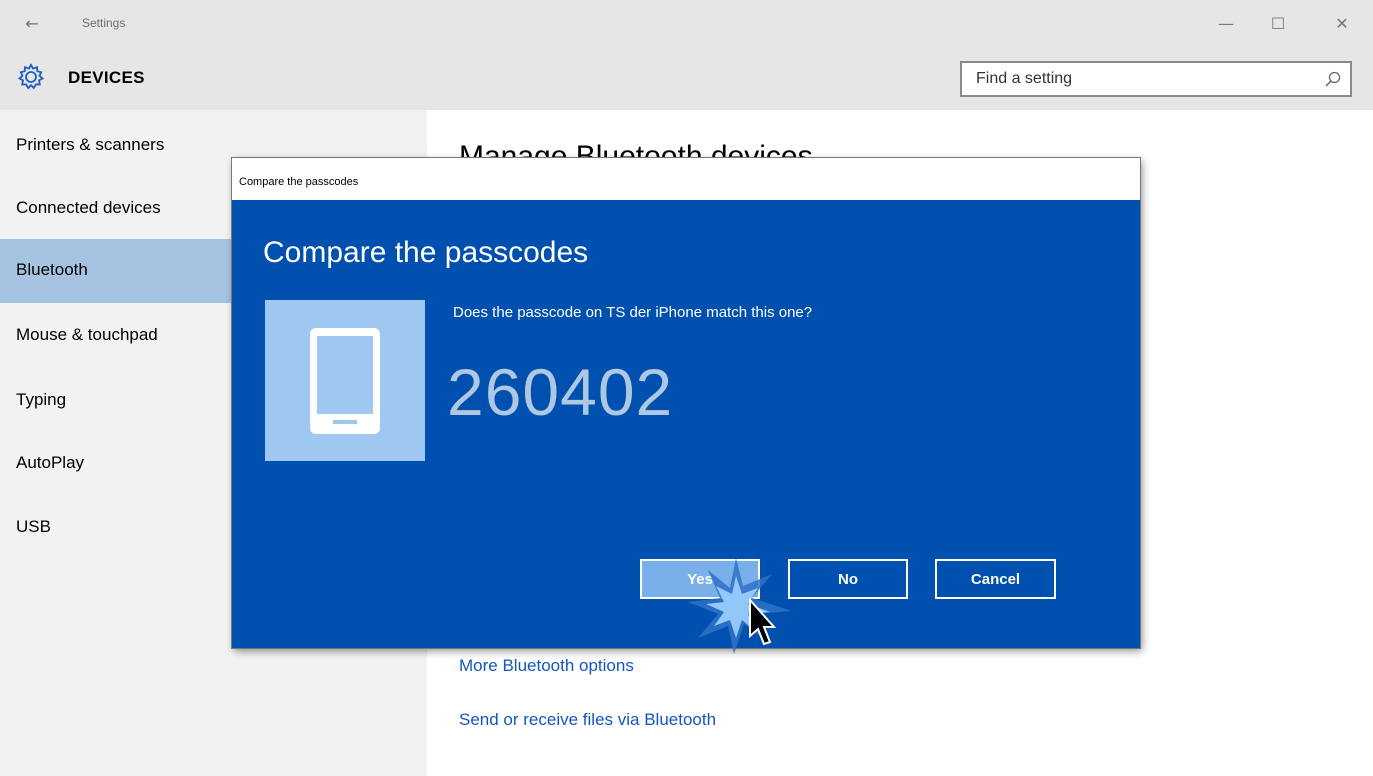 The width and height of the screenshot is (1373, 776). What do you see at coordinates (1278, 24) in the screenshot?
I see `maximize-icon: ☐` at bounding box center [1278, 24].